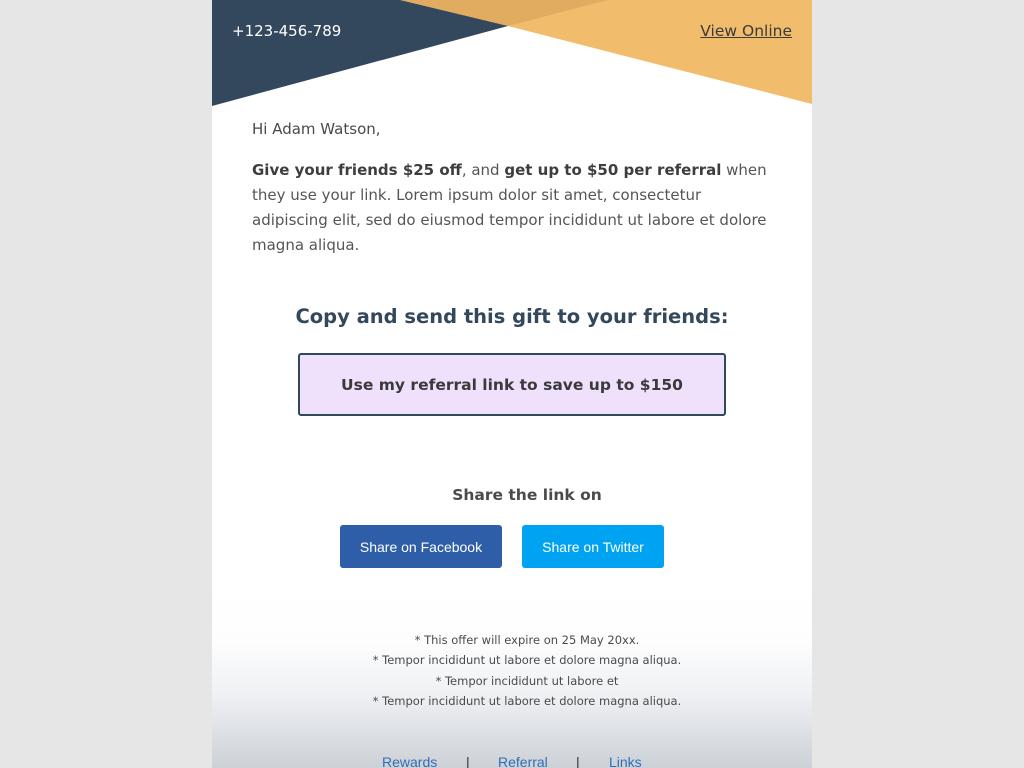 The image size is (1024, 768). Describe the element at coordinates (316, 129) in the screenshot. I see `greeting: Hi Adam Watson,` at that location.